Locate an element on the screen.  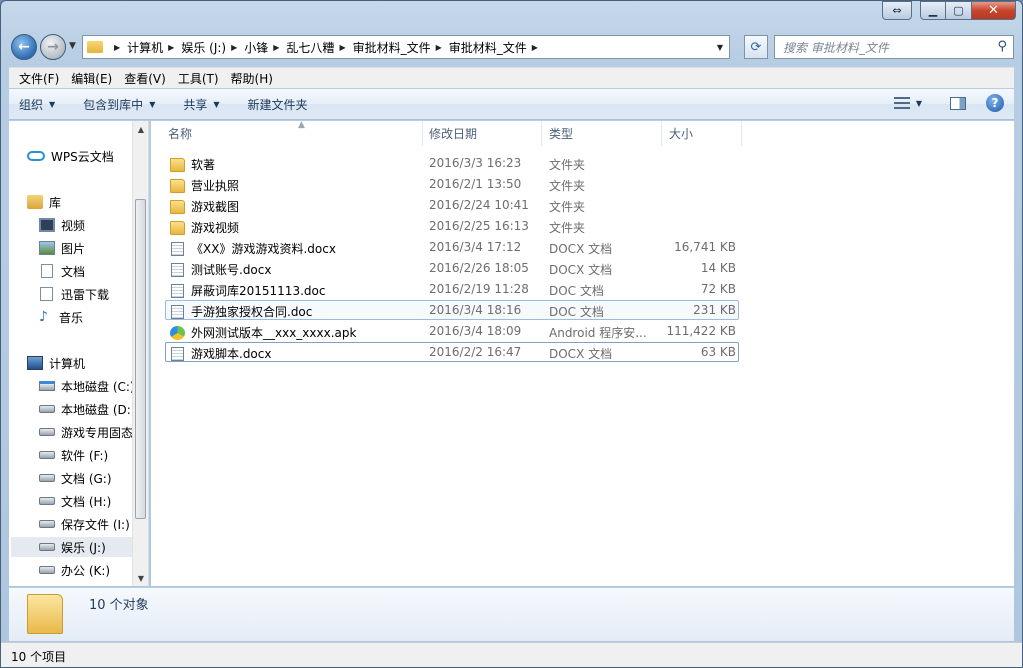
library-icon is located at coordinates (35, 202).